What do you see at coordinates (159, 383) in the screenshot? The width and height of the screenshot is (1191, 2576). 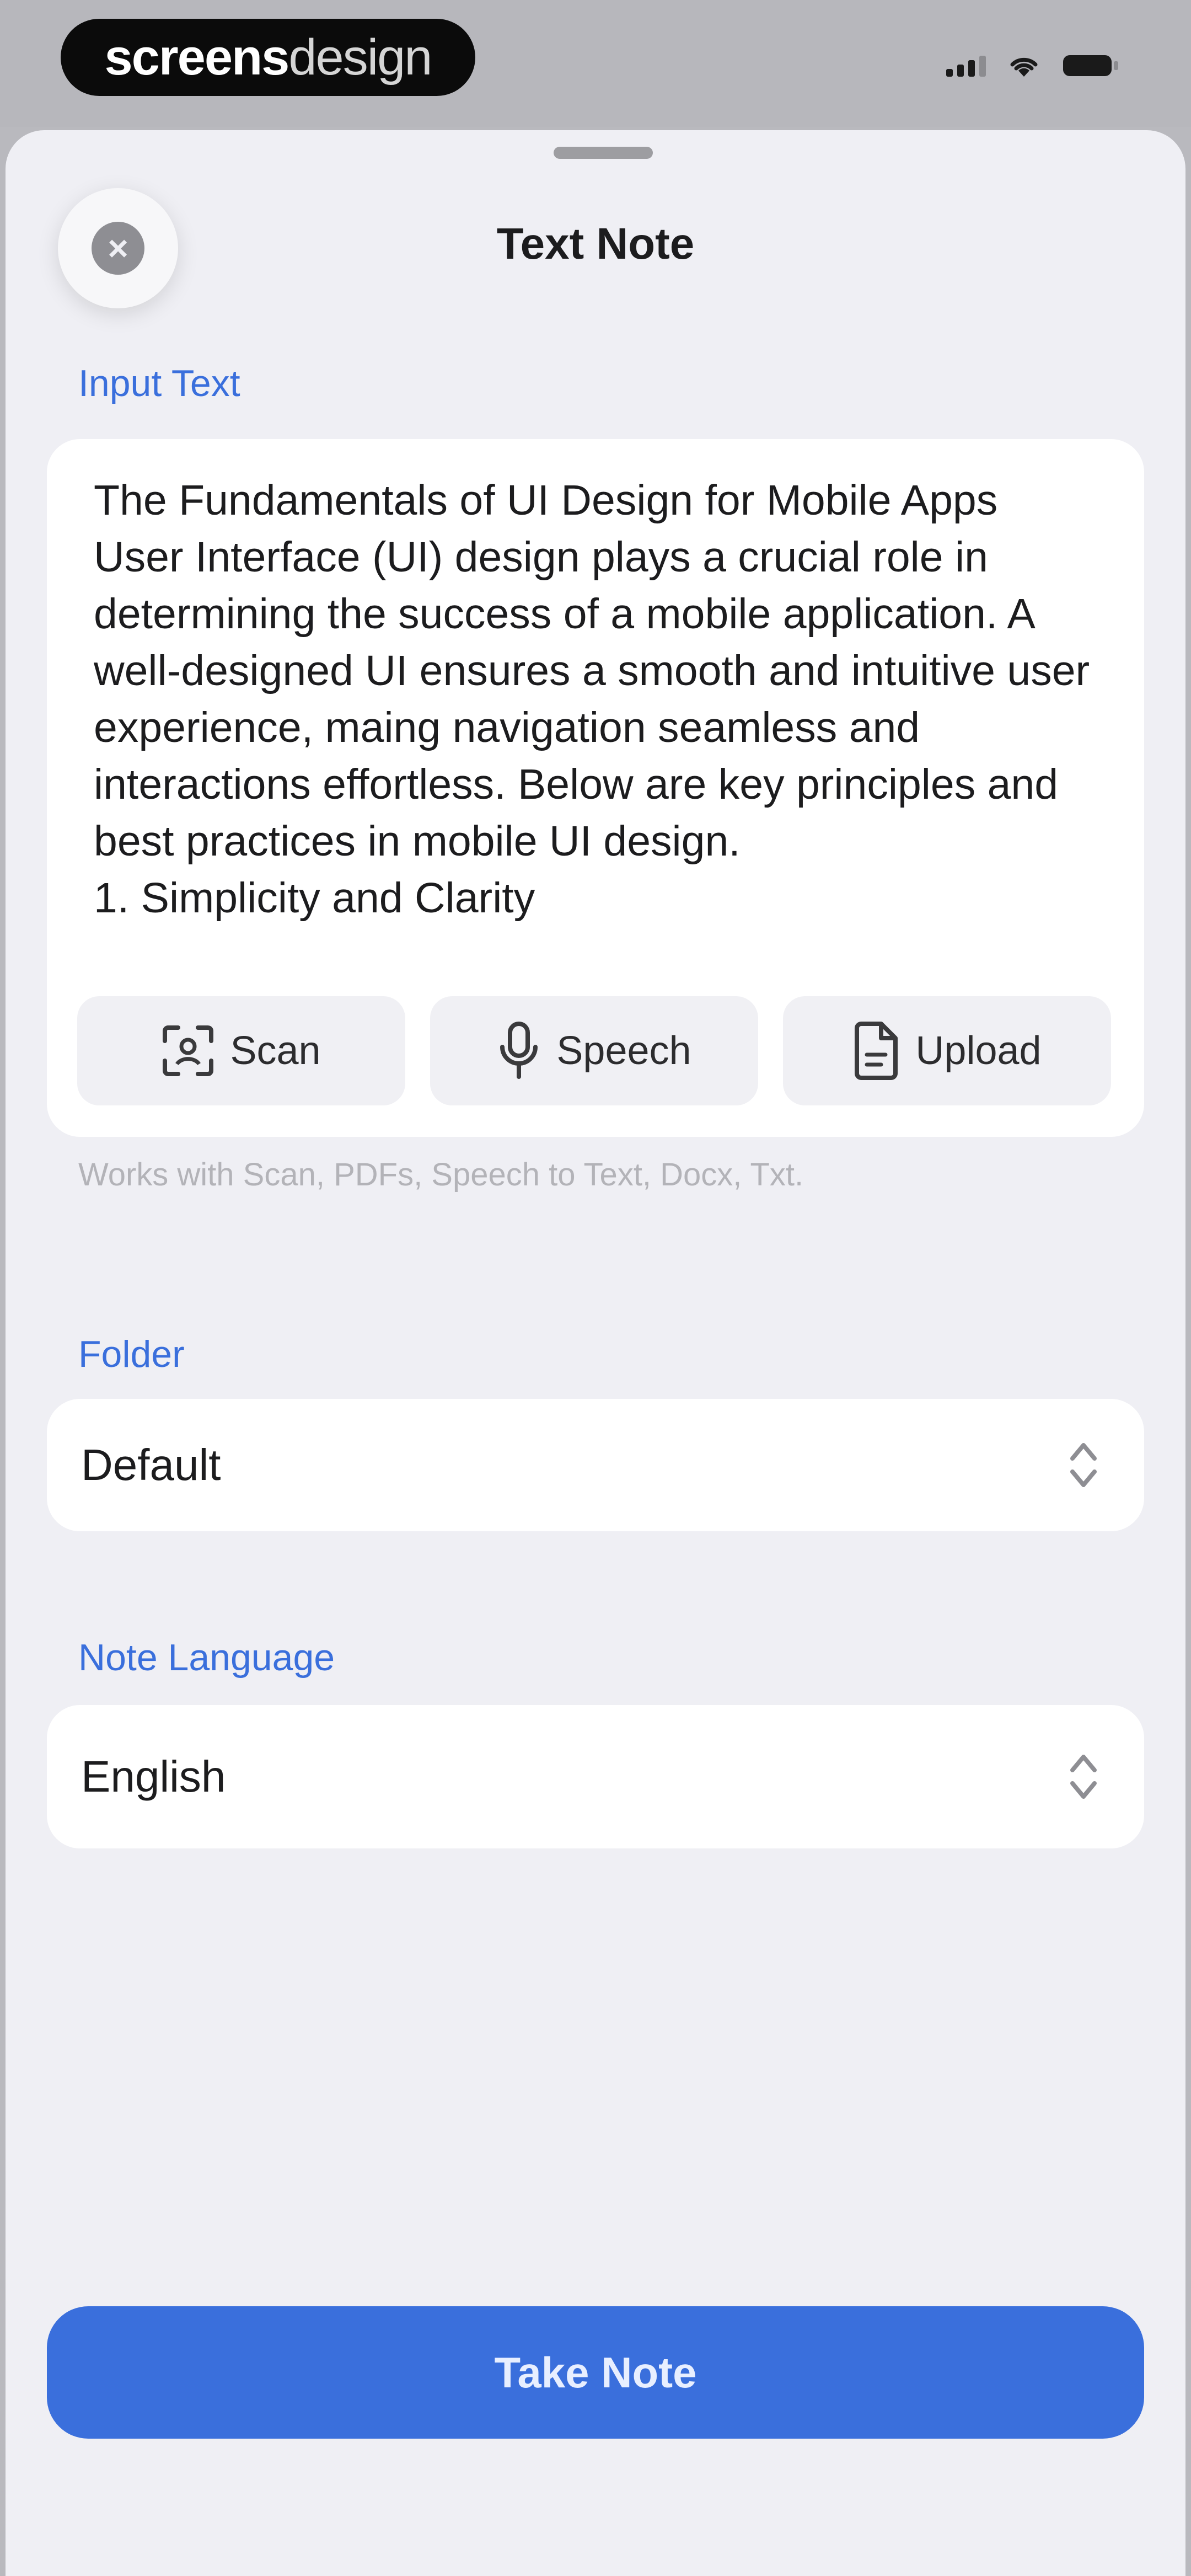 I see `input-text-label: Input Text` at bounding box center [159, 383].